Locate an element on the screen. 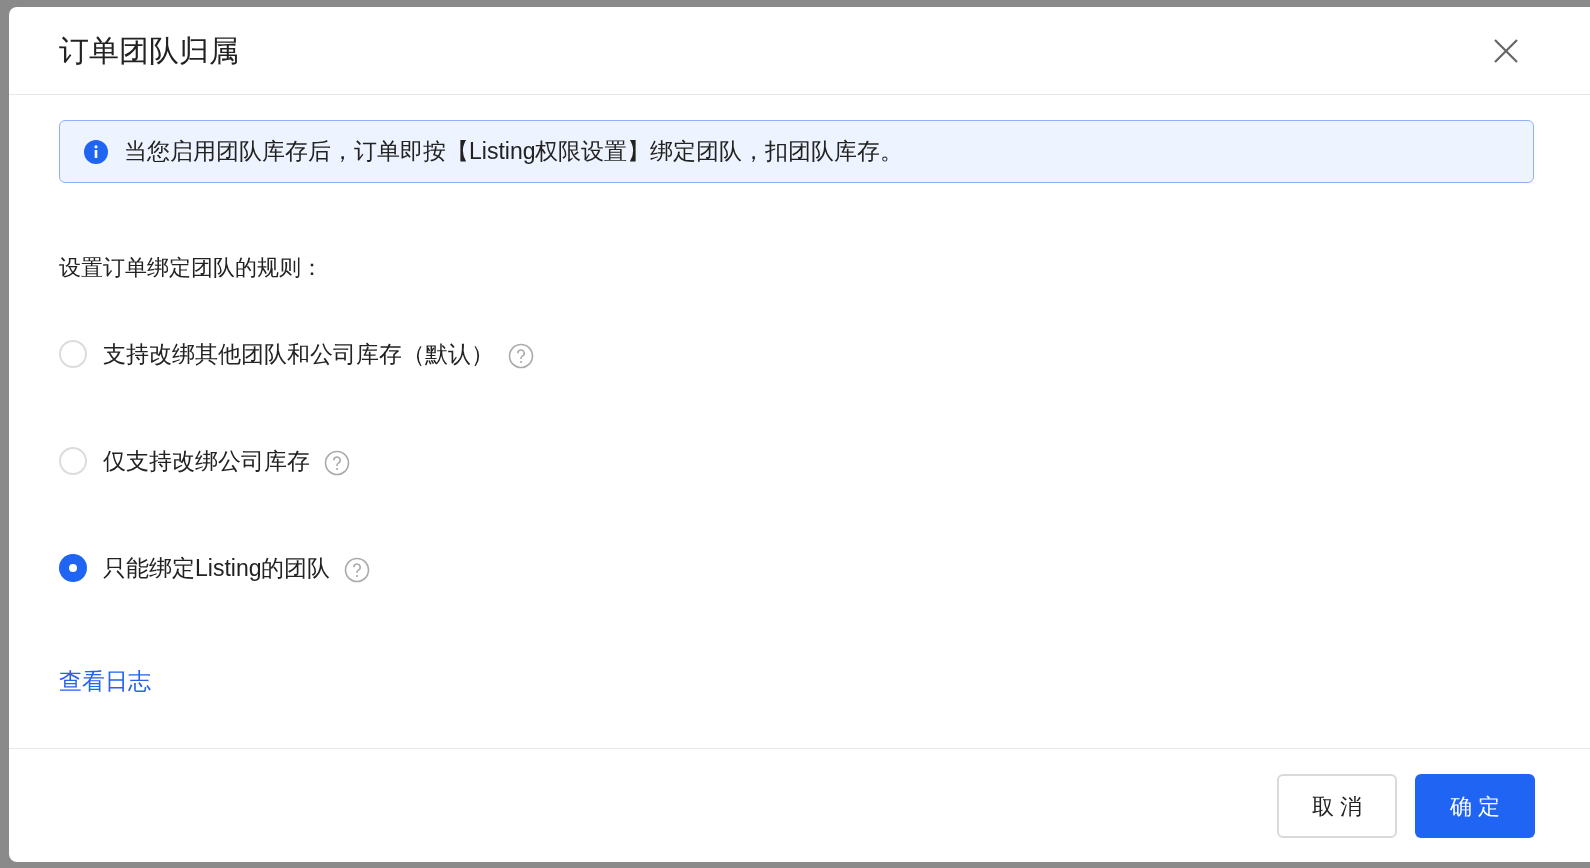 This screenshot has height=868, width=1590. cancel-button: 取 消 is located at coordinates (1337, 806).